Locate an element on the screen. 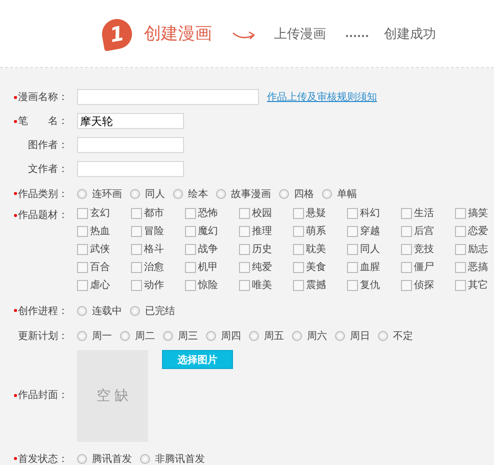 This screenshot has height=465, width=494. checkbox-label: 震撼 is located at coordinates (316, 285).